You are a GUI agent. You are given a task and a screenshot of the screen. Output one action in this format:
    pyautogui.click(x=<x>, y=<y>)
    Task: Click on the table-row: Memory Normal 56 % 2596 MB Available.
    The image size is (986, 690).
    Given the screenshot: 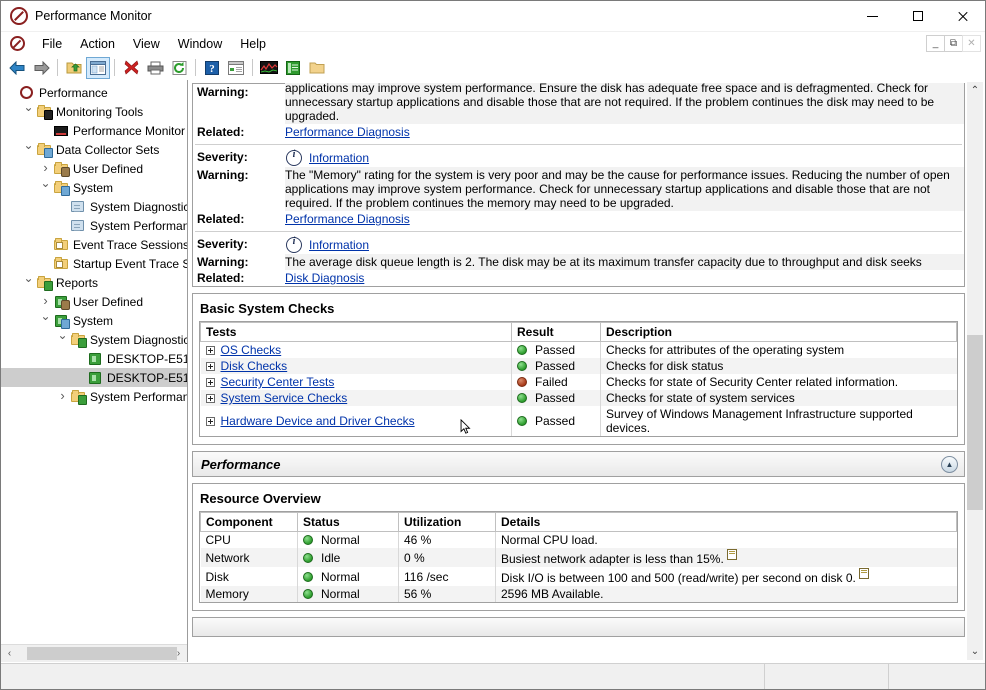 What is the action you would take?
    pyautogui.click(x=578, y=594)
    